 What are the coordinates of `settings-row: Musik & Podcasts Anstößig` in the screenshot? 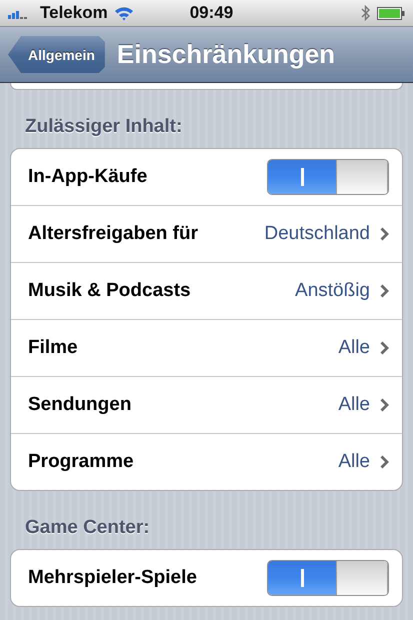 It's located at (206, 290).